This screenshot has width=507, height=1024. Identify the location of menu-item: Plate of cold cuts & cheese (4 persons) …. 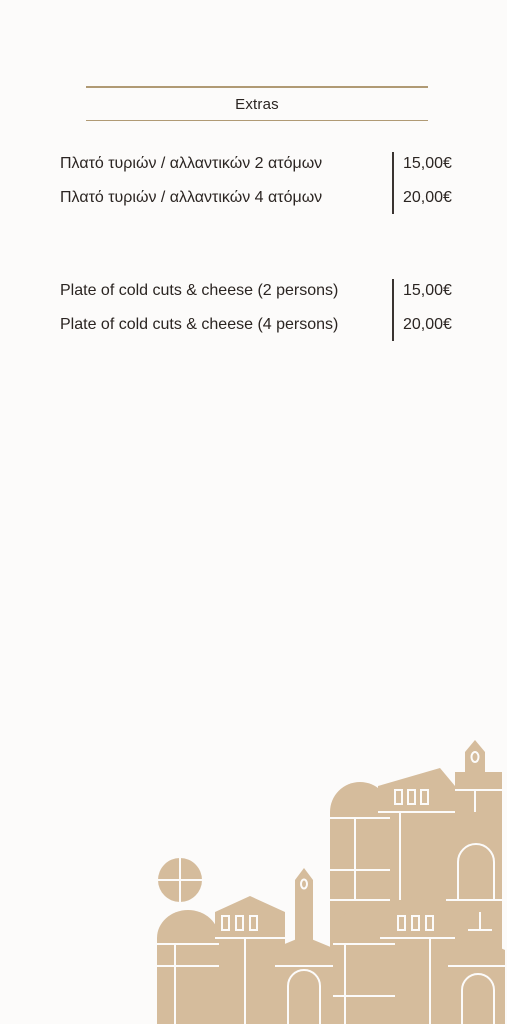
(260, 330).